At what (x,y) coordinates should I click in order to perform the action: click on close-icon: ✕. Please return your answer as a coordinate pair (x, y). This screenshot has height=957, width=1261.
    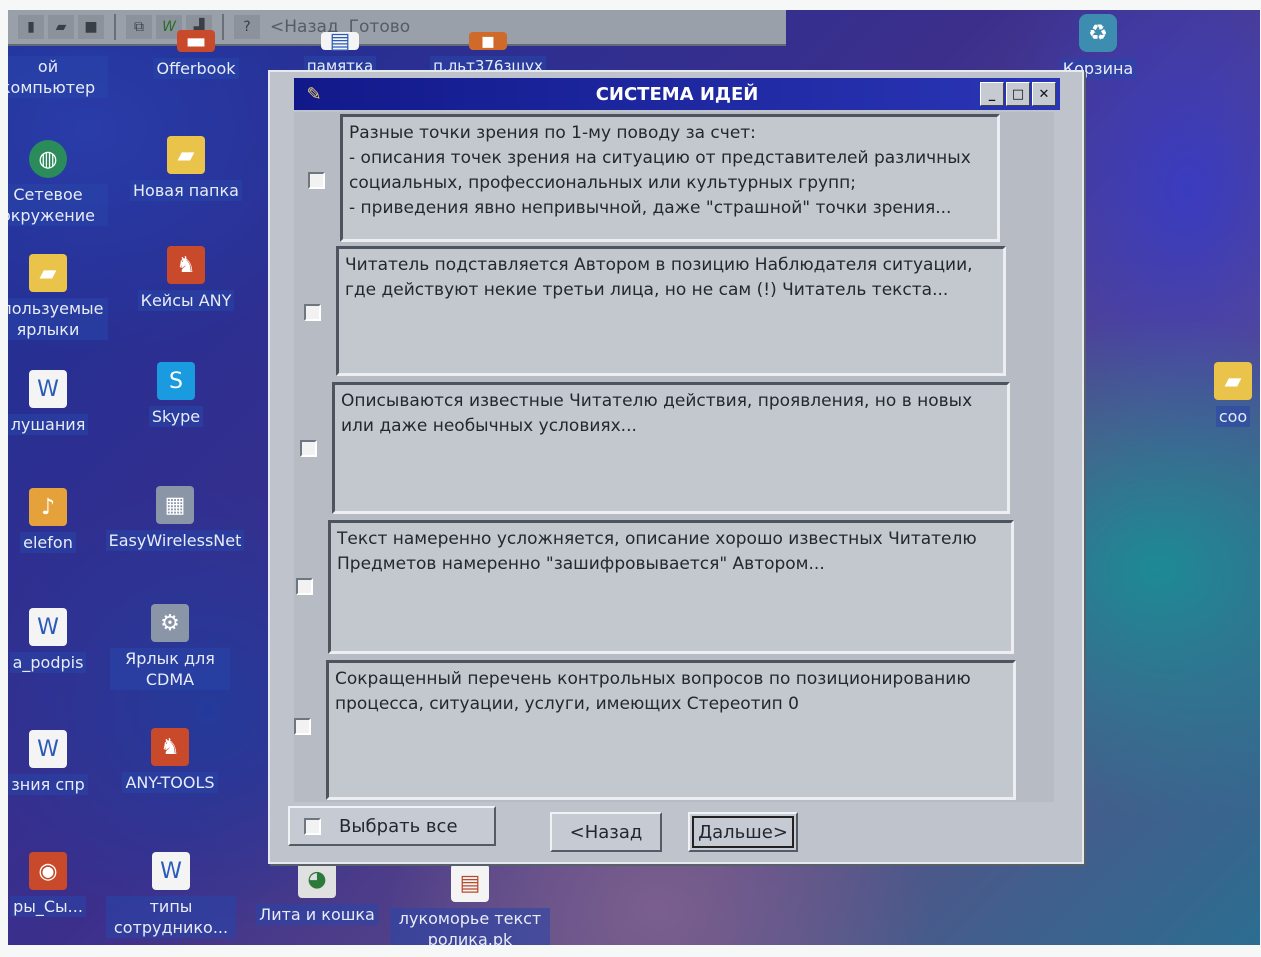
    Looking at the image, I should click on (1044, 94).